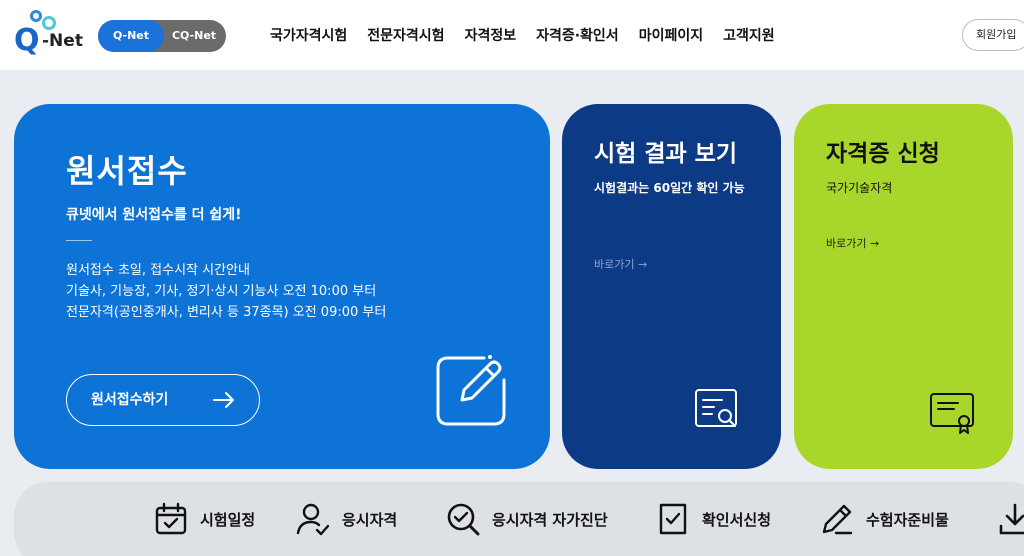  Describe the element at coordinates (194, 36) in the screenshot. I see `toggle-cqnet: CQ-Net` at that location.